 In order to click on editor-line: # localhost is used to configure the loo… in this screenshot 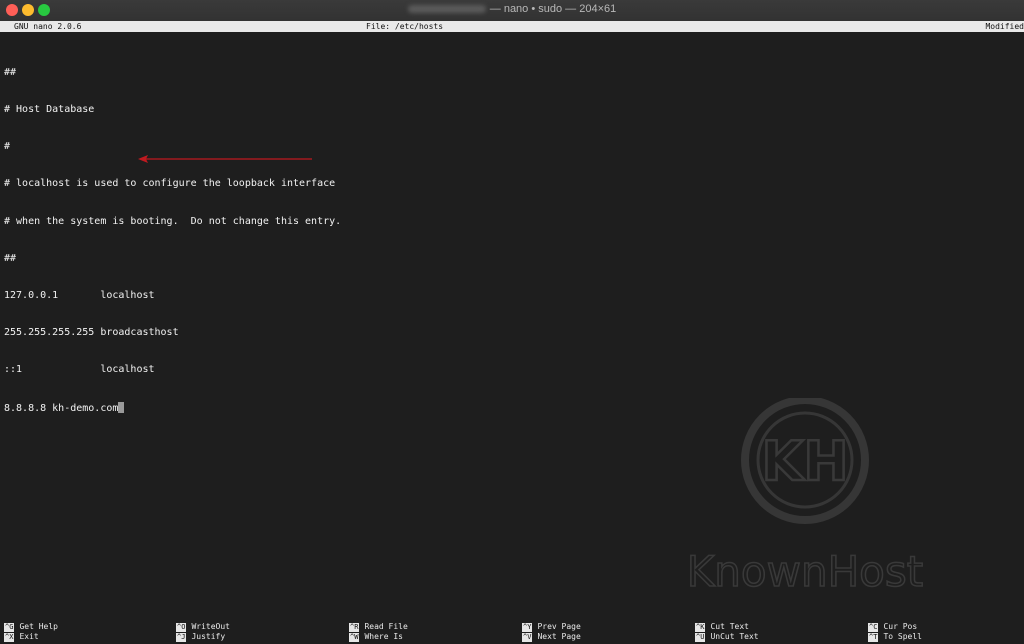, I will do `click(170, 184)`.